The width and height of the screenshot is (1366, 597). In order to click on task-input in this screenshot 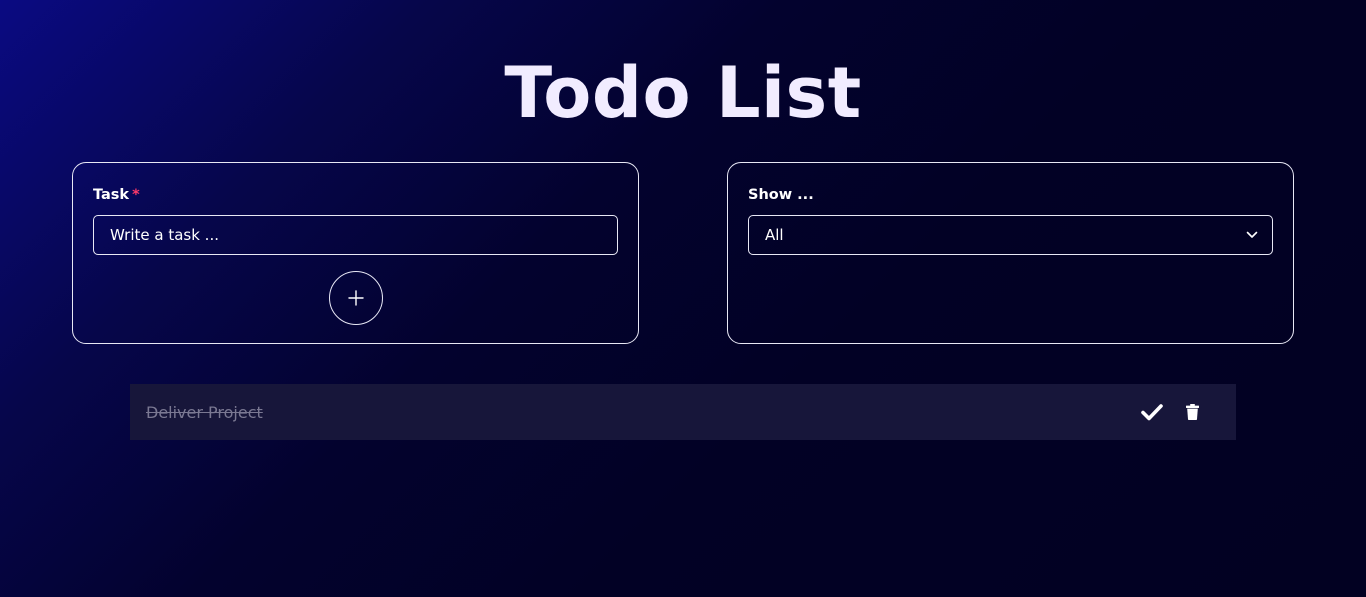, I will do `click(355, 235)`.